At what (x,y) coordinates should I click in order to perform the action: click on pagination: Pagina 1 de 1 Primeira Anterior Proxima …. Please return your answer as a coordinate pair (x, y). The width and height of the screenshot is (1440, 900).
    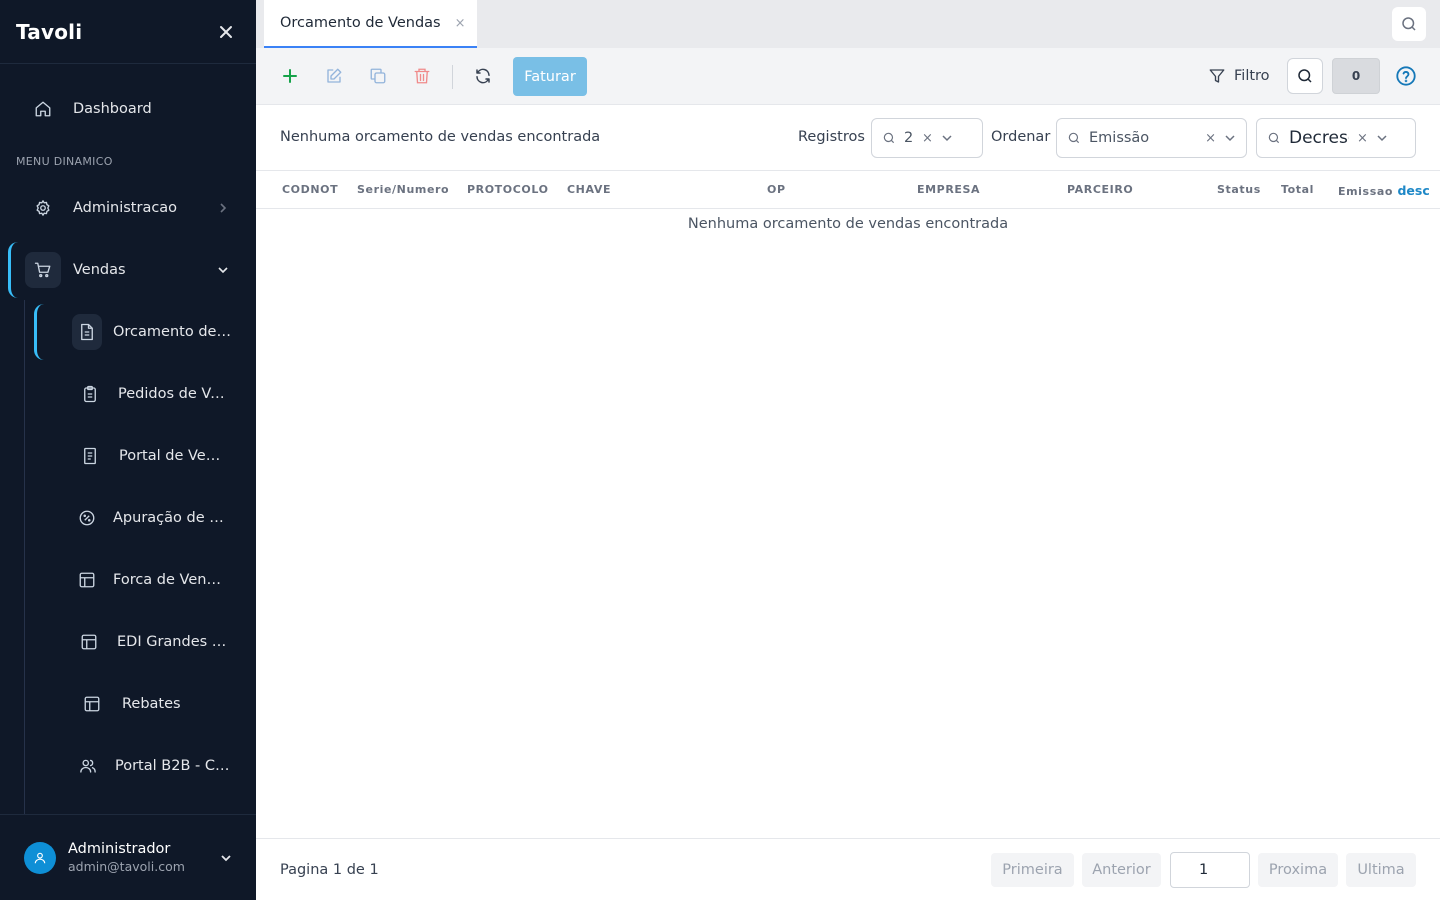
    Looking at the image, I should click on (848, 869).